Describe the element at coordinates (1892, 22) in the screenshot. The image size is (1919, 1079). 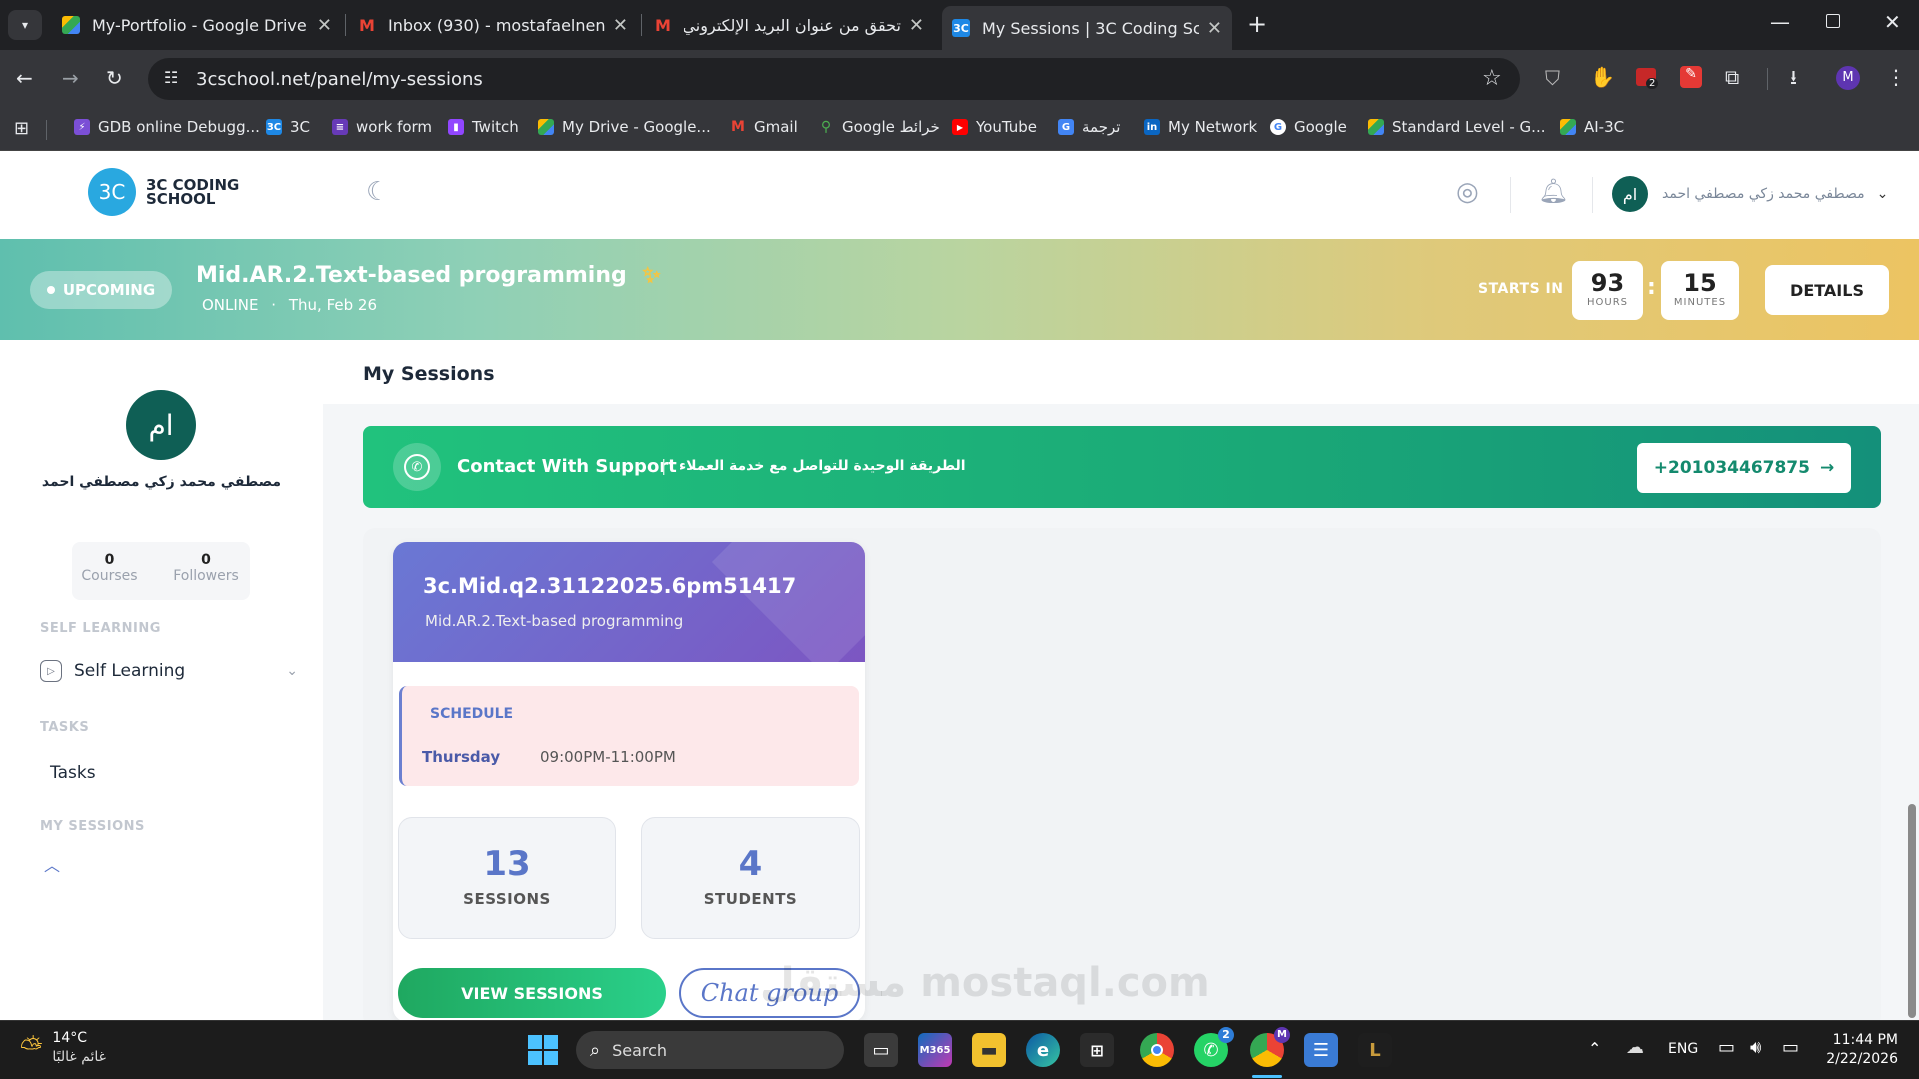
I see `window-close-button: ✕` at that location.